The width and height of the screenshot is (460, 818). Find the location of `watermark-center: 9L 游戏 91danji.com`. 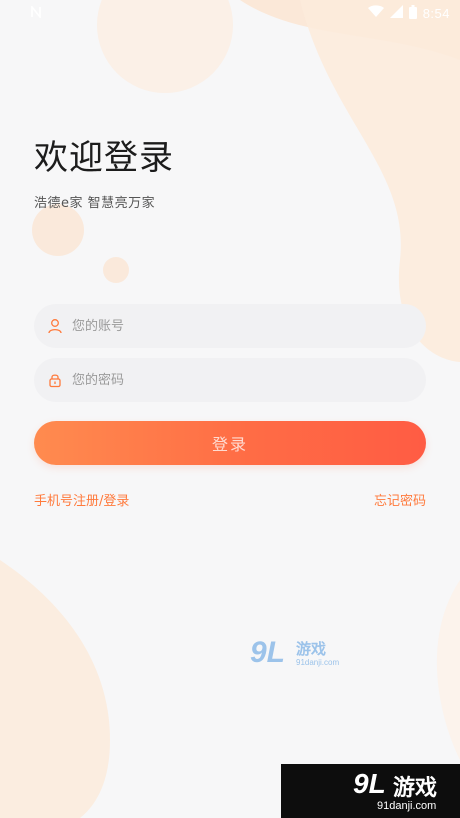

watermark-center: 9L 游戏 91danji.com is located at coordinates (305, 656).